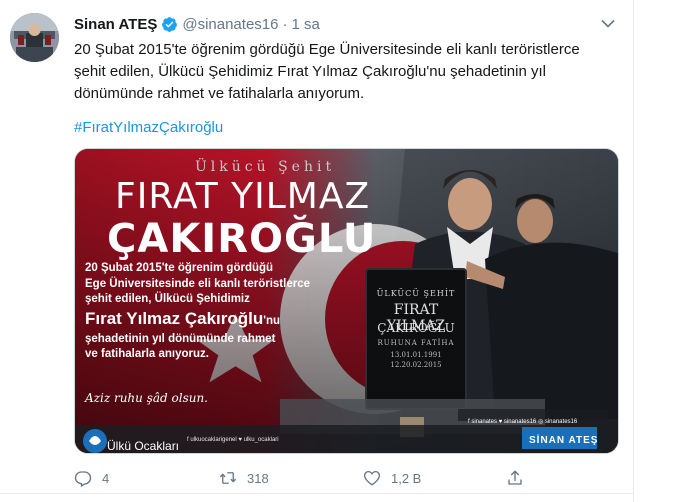 Image resolution: width=676 pixels, height=502 pixels. I want to click on like-button: 1,2 B, so click(392, 478).